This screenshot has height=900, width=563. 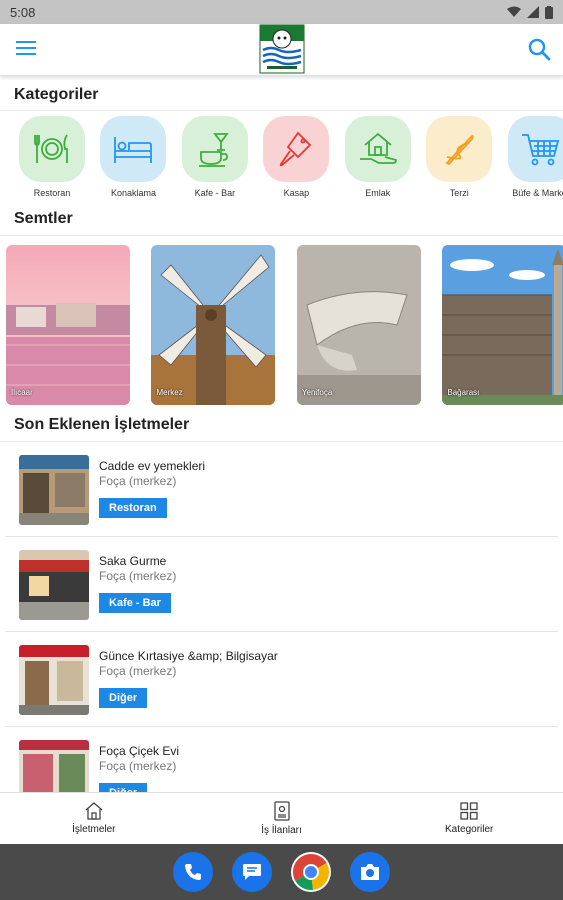 I want to click on messages-icon, so click(x=252, y=872).